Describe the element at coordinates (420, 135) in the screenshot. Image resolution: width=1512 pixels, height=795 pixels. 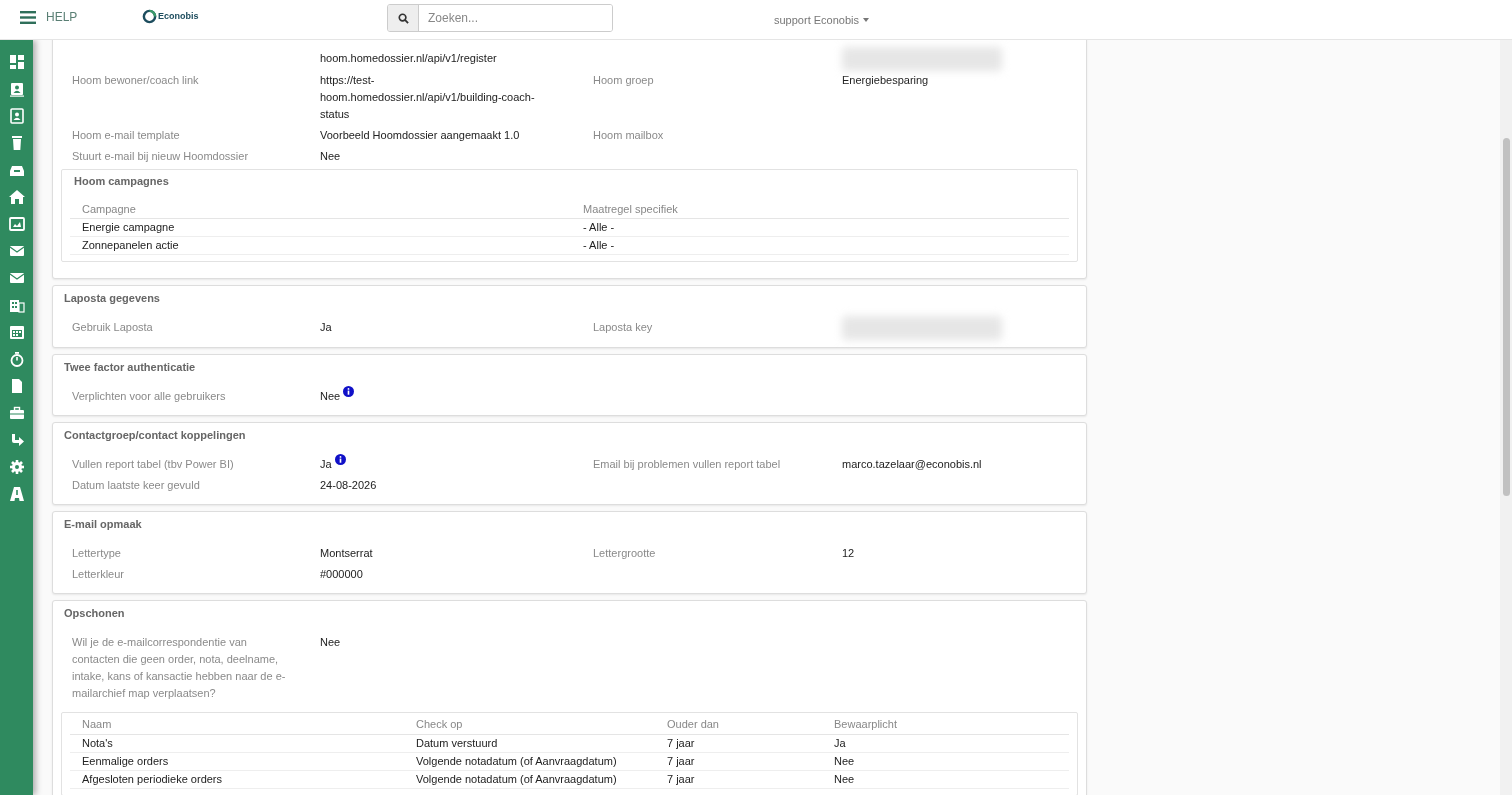
I see `field-value: Voorbeeld Hoomdossier aangemaakt 1.0` at that location.